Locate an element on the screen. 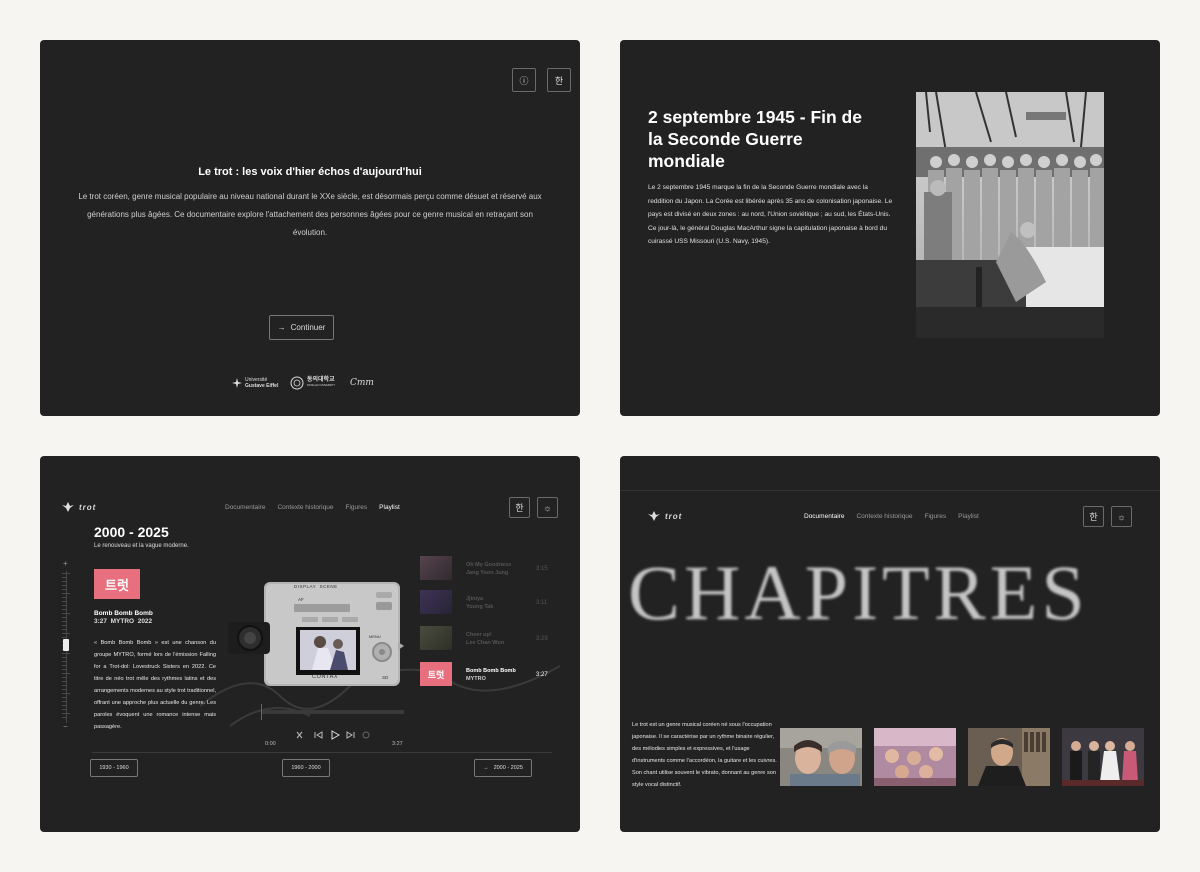  chapters-heading: CHAPITRES is located at coordinates (858, 592).